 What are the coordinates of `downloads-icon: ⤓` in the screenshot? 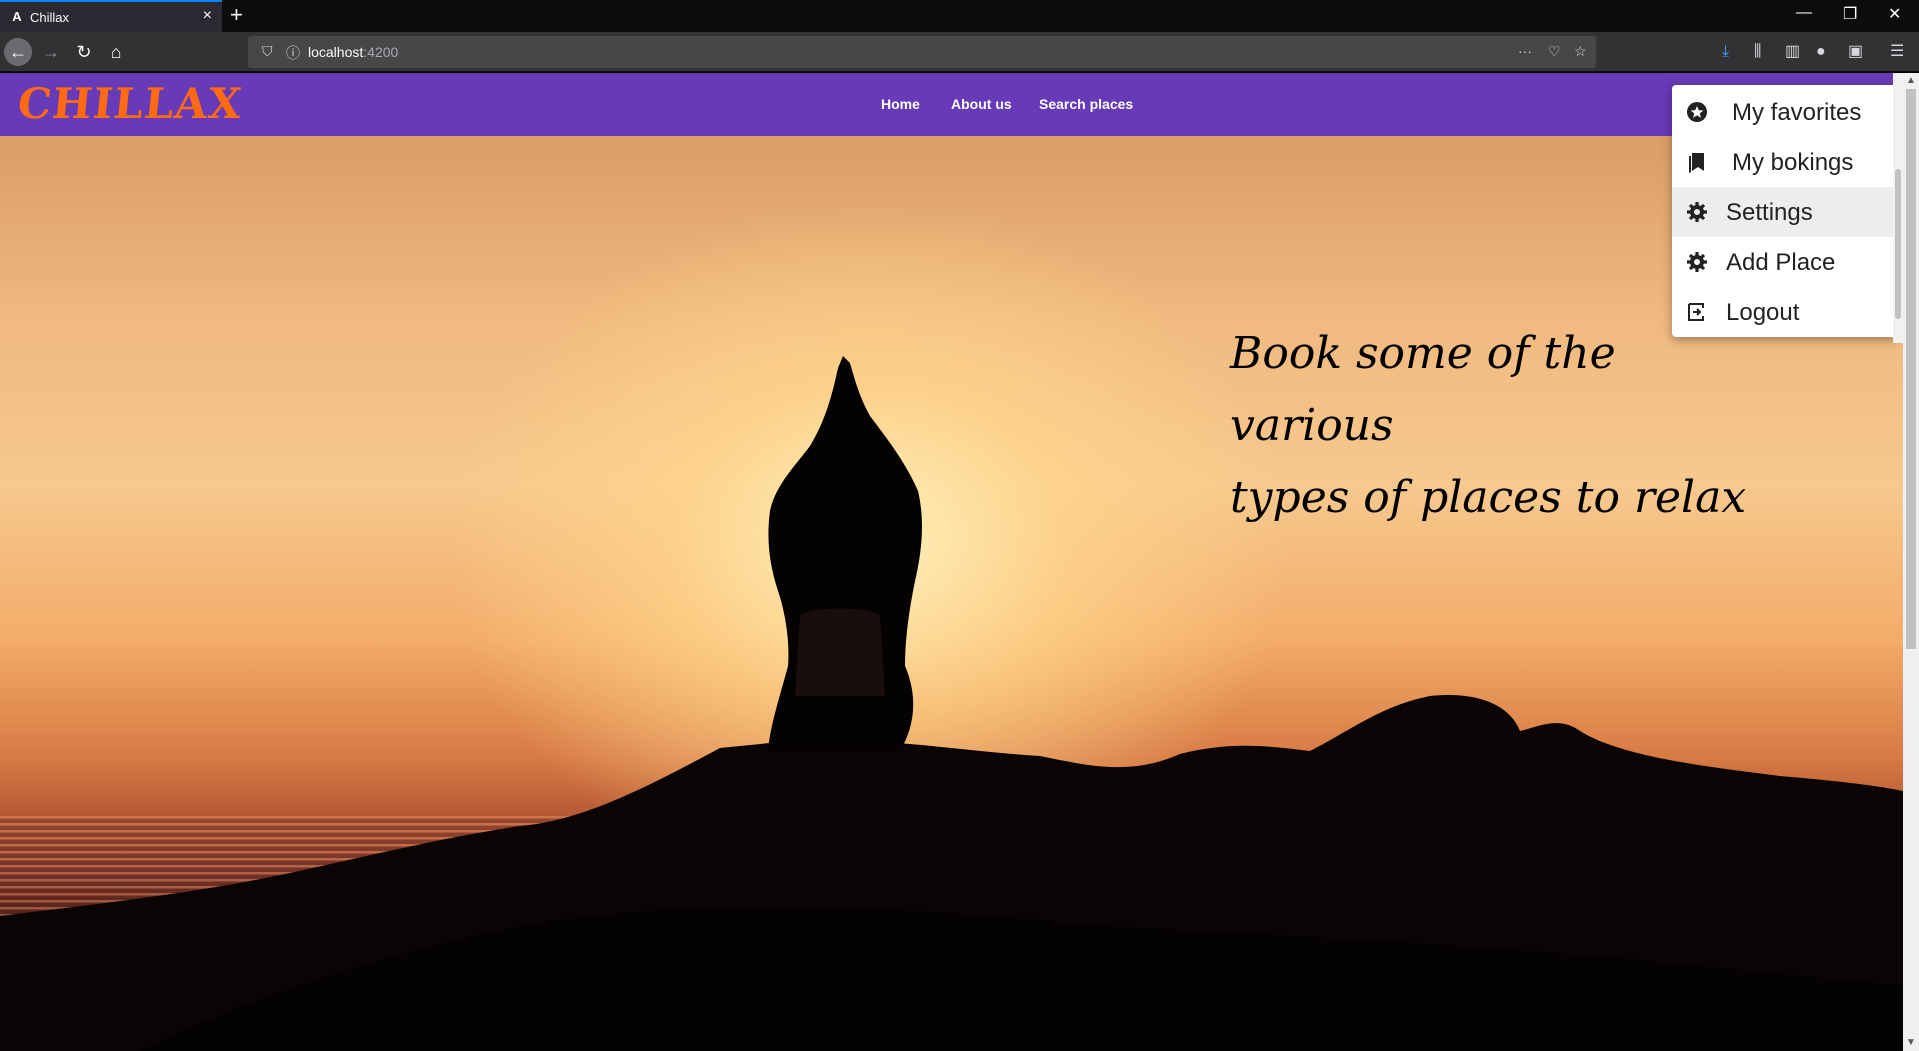 It's located at (1725, 52).